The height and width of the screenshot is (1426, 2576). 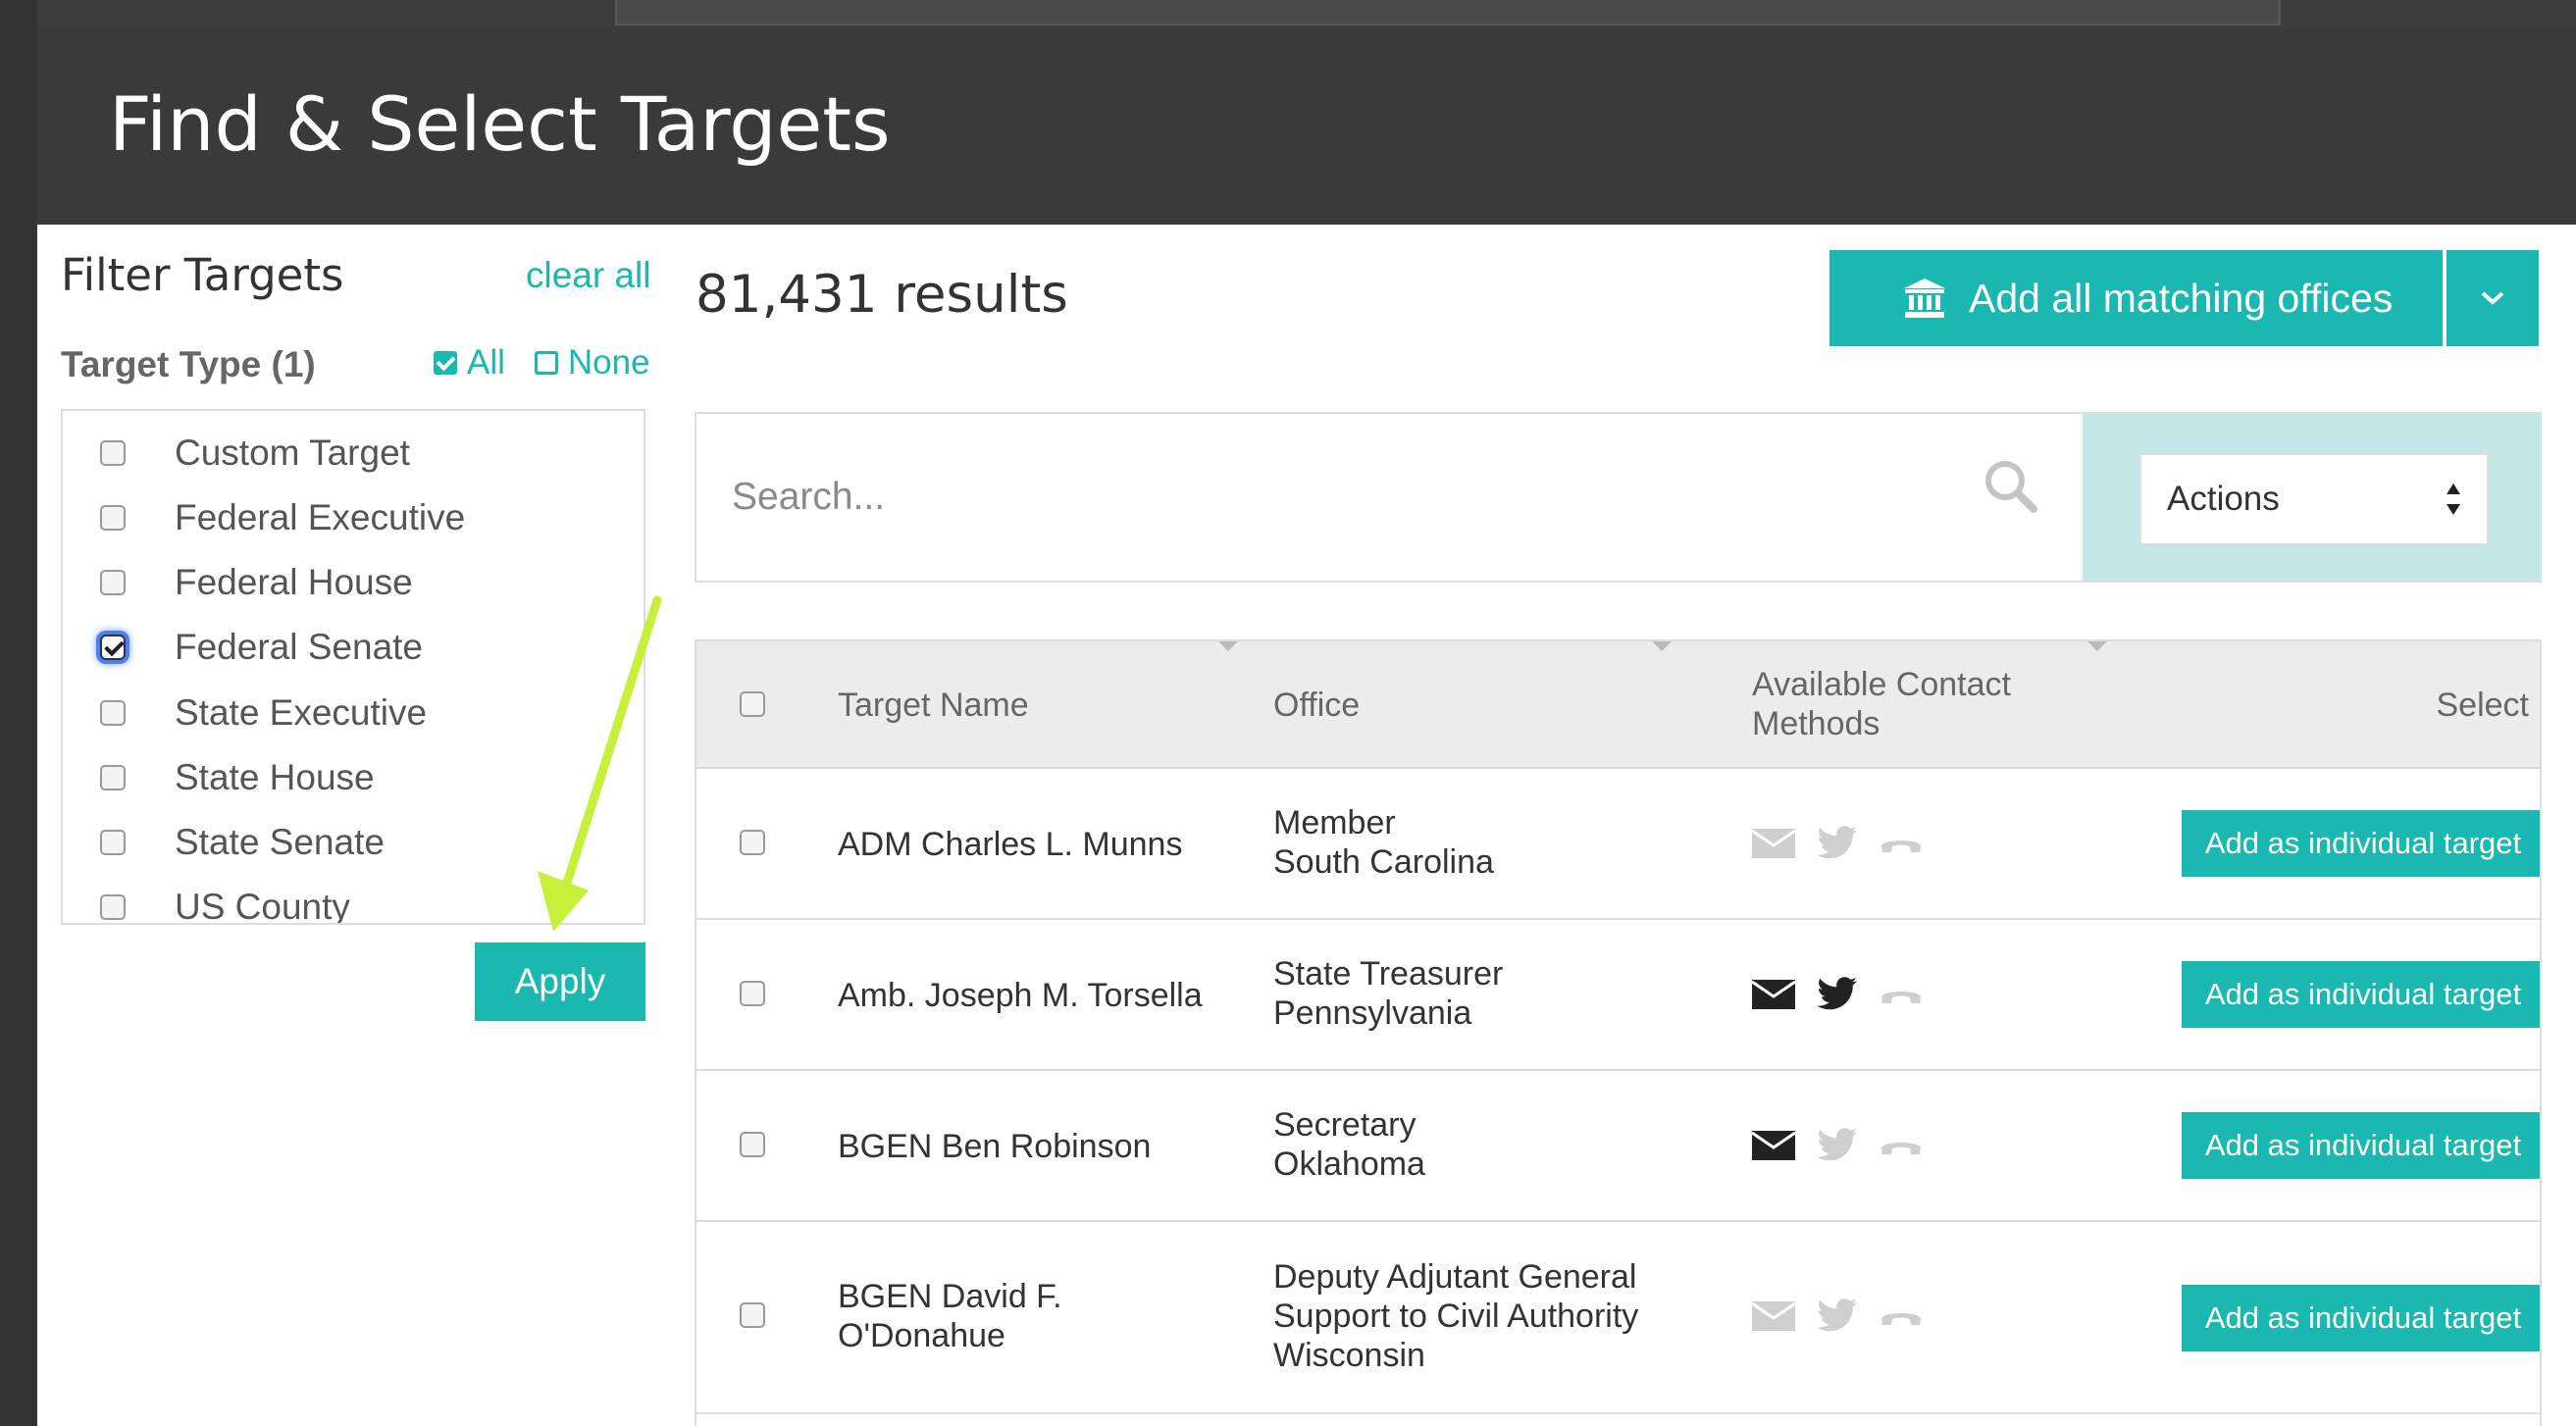 I want to click on search-button, so click(x=2011, y=486).